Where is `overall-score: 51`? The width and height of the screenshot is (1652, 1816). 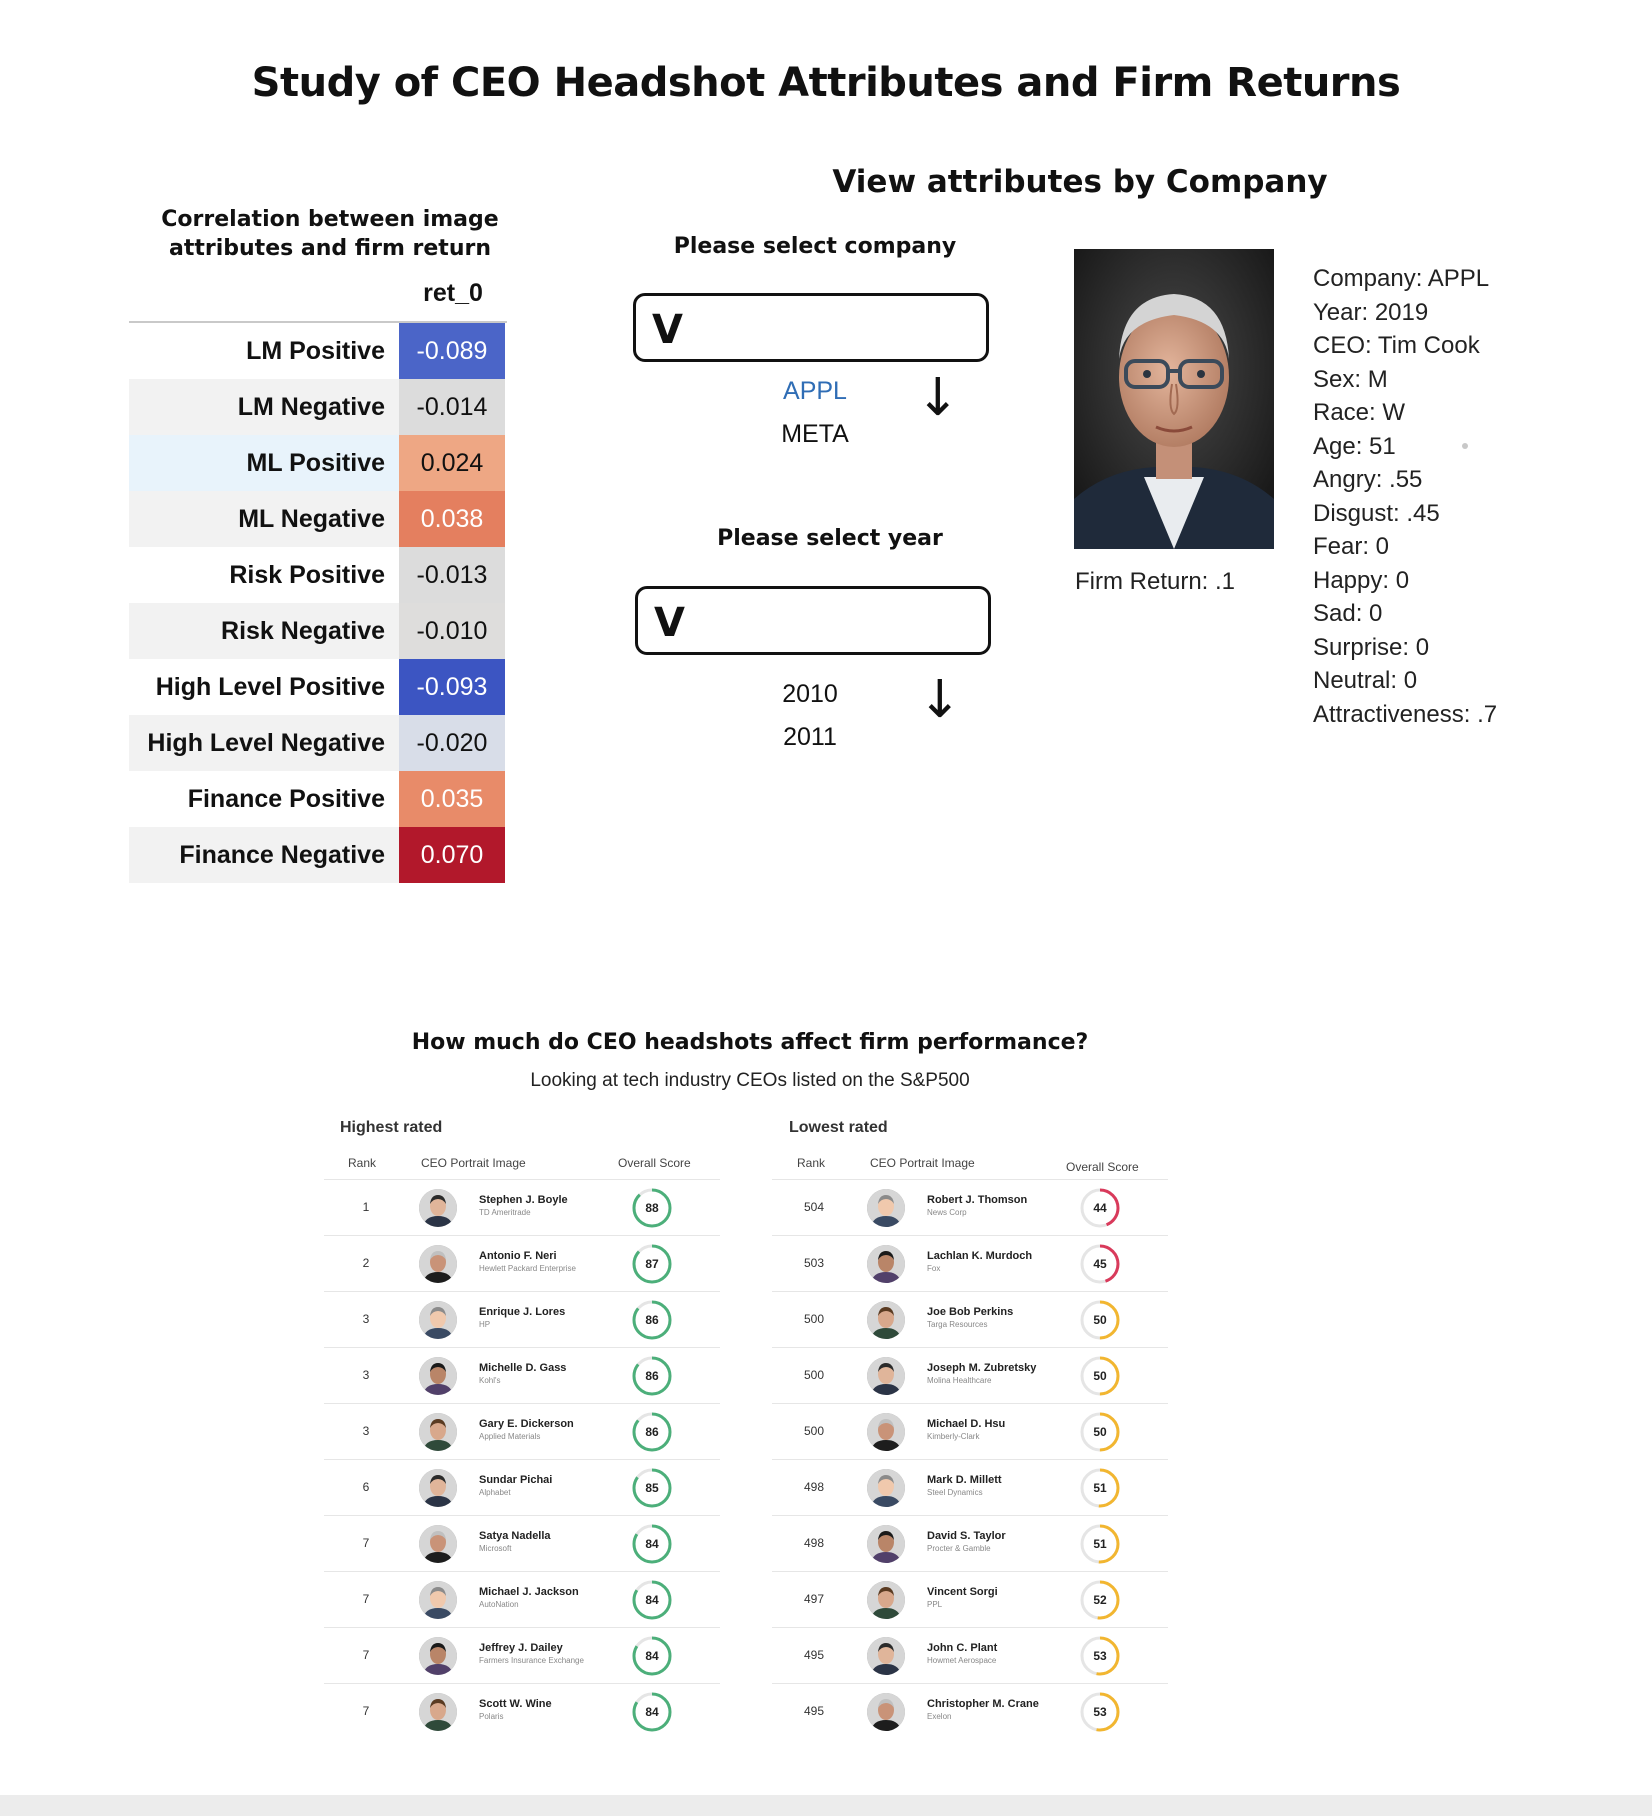 overall-score: 51 is located at coordinates (1100, 1488).